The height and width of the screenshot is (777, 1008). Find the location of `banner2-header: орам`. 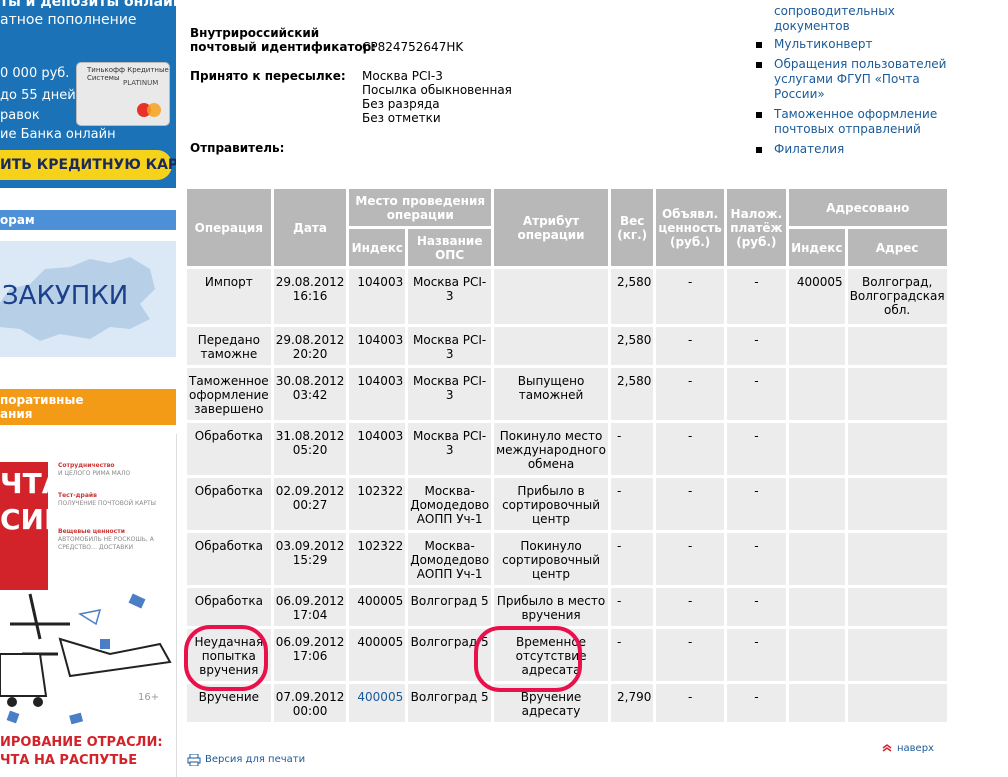

banner2-header: орам is located at coordinates (88, 220).